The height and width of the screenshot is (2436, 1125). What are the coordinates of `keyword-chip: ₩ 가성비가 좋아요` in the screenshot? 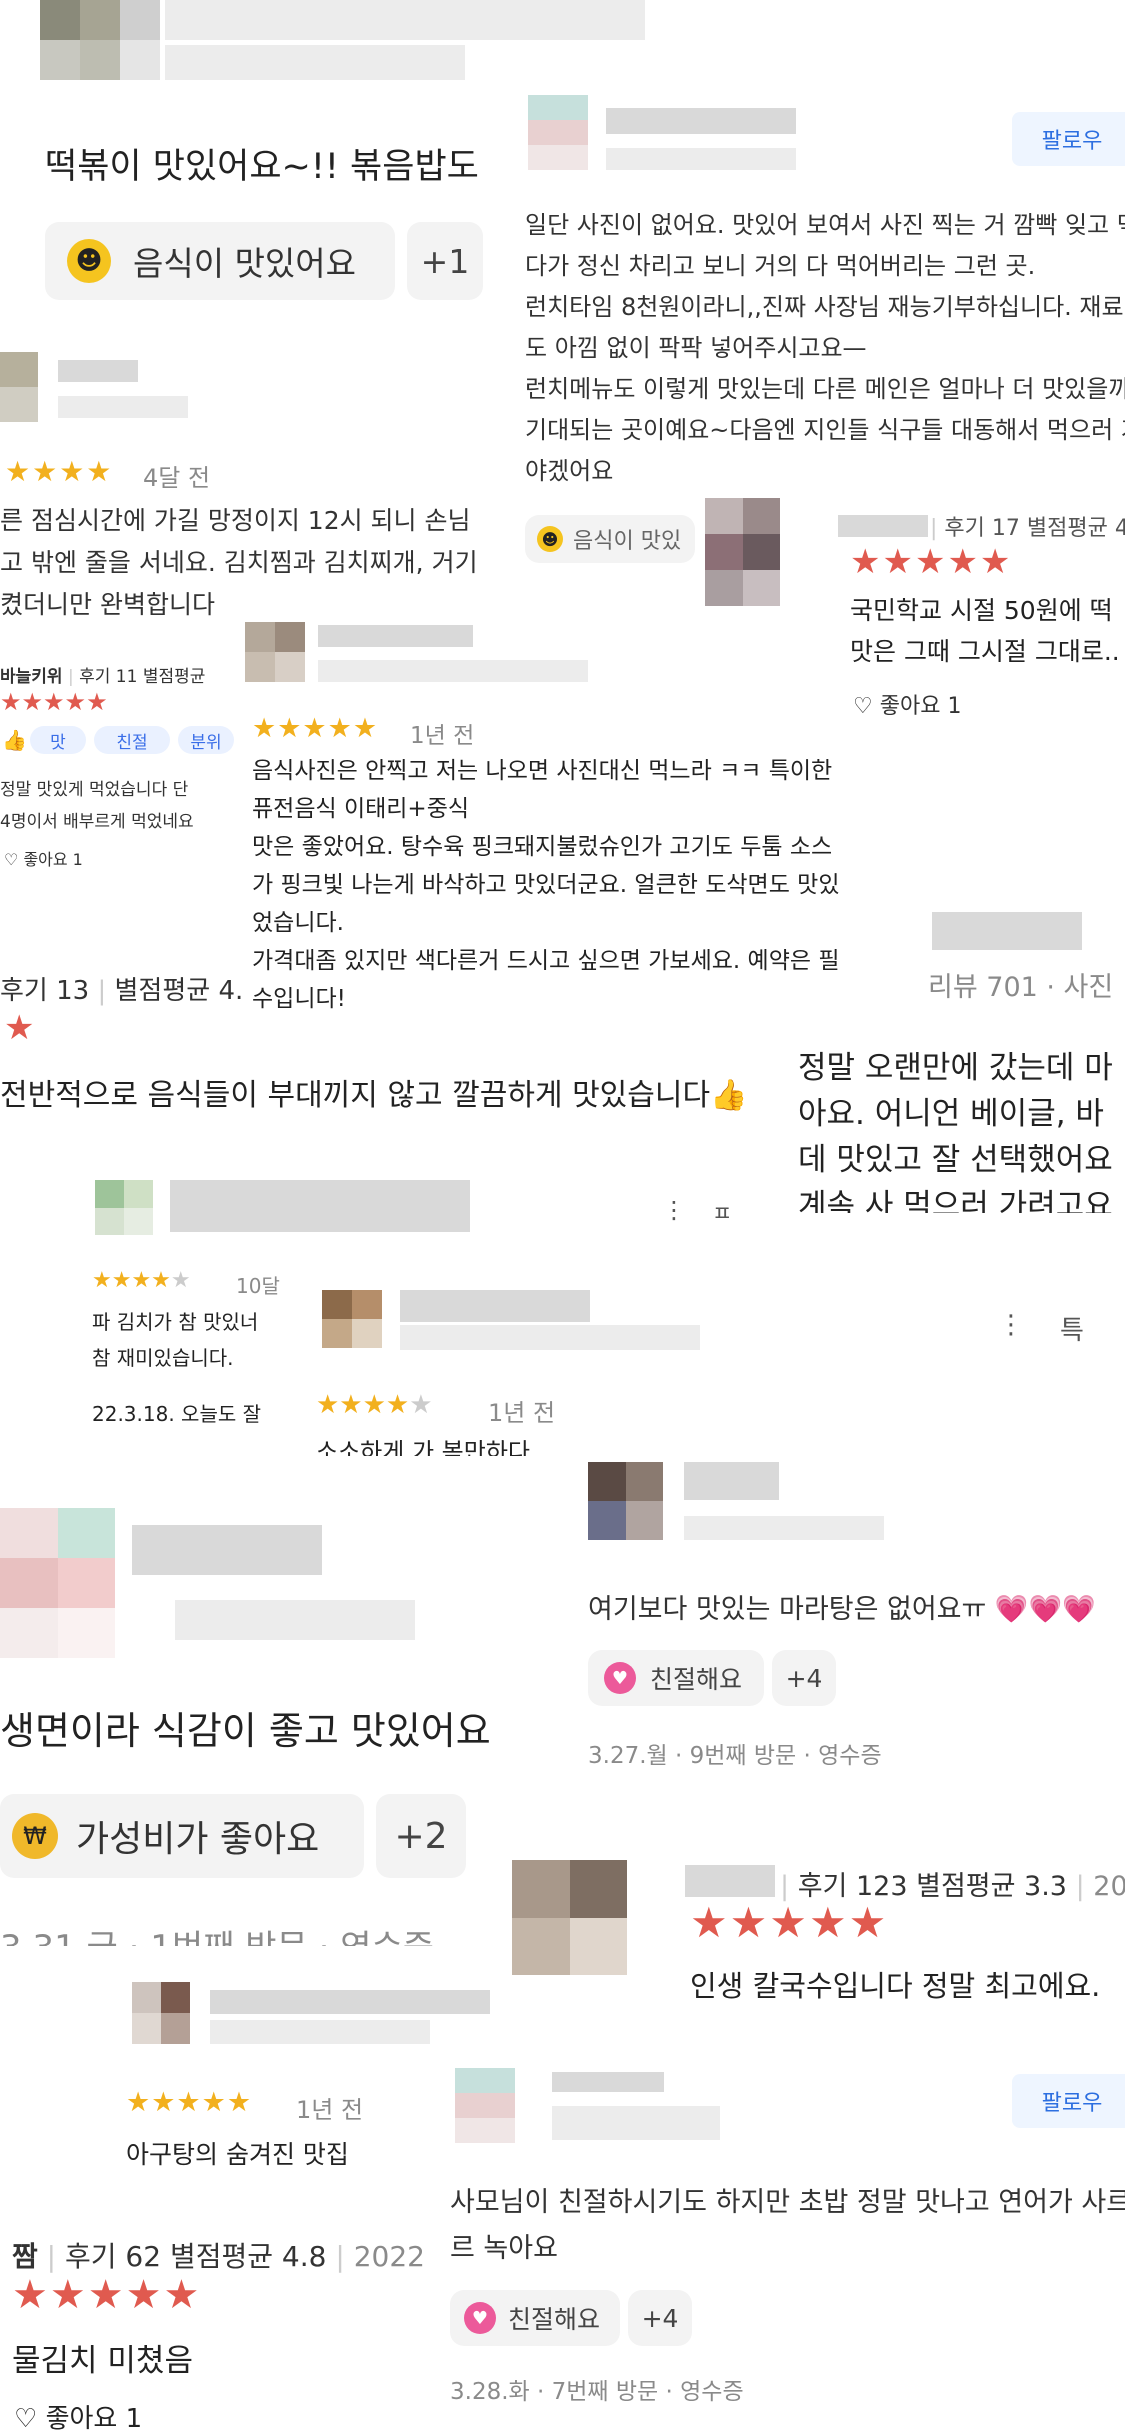 It's located at (182, 1836).